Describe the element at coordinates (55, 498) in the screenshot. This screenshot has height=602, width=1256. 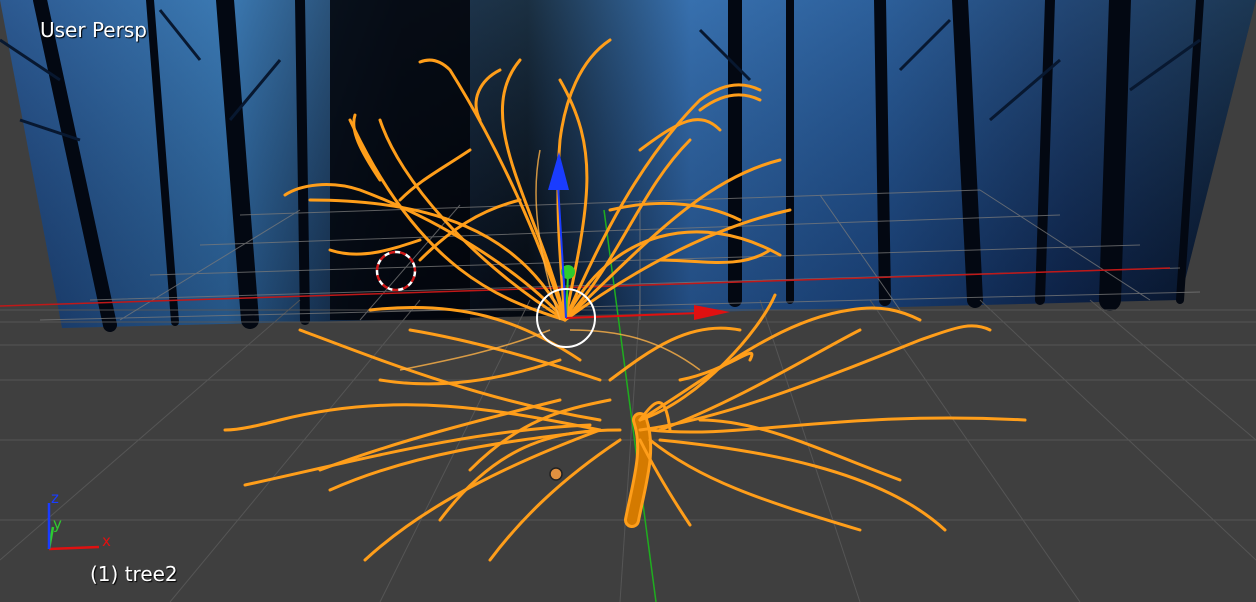
I see `gizmo-z-label: z` at that location.